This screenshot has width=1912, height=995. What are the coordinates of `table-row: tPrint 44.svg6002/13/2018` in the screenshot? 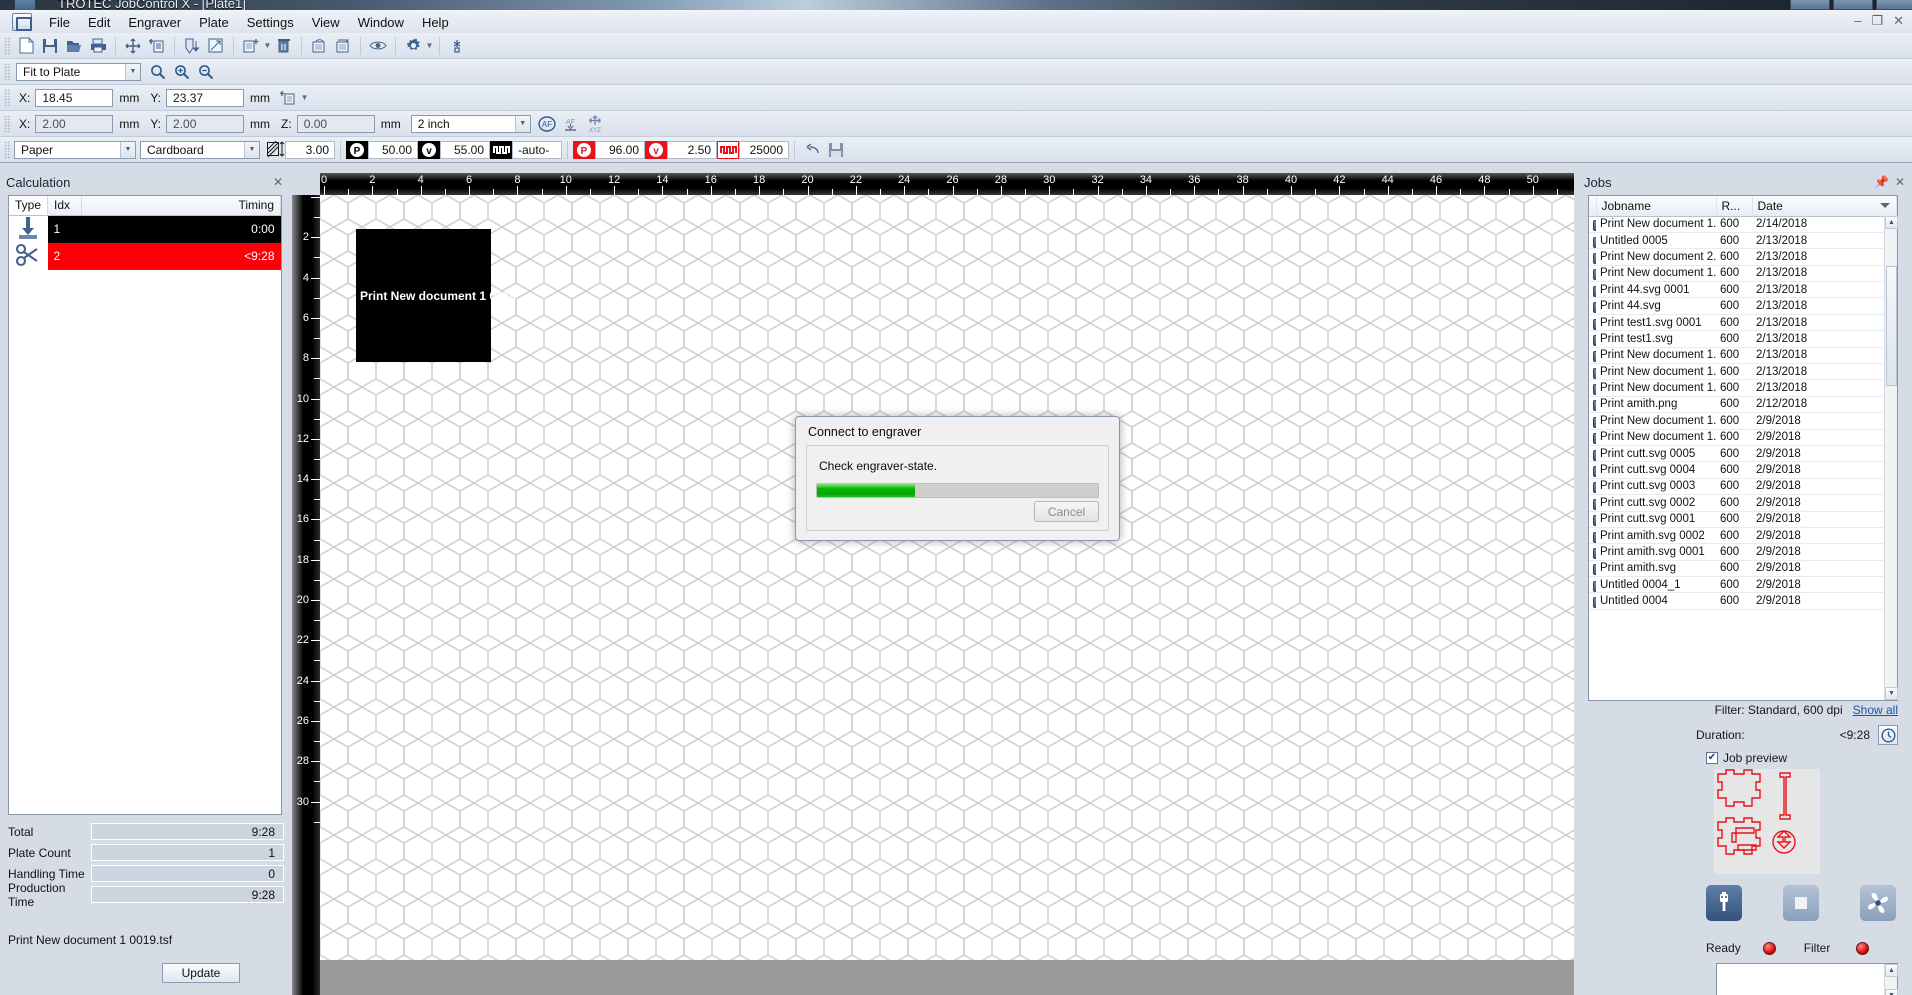 It's located at (1743, 306).